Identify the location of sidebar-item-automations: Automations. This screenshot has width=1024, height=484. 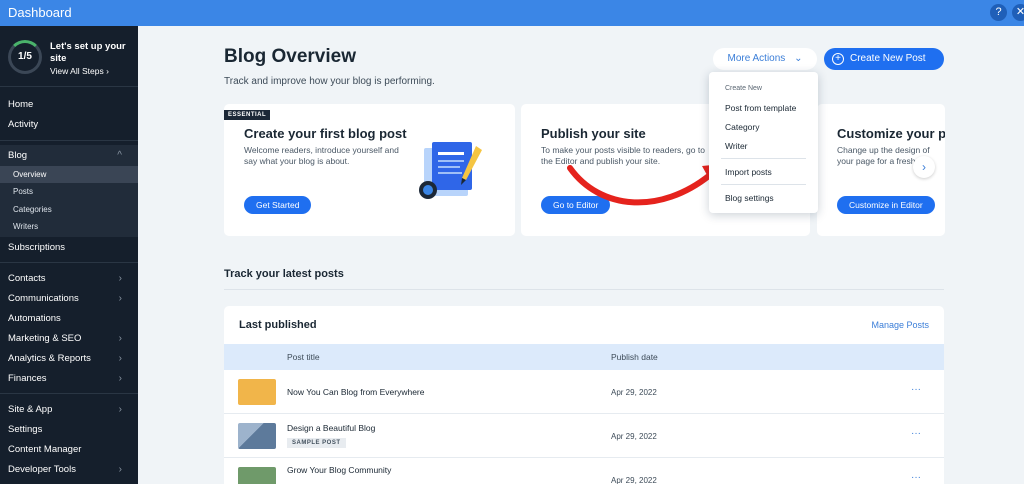
(69, 319).